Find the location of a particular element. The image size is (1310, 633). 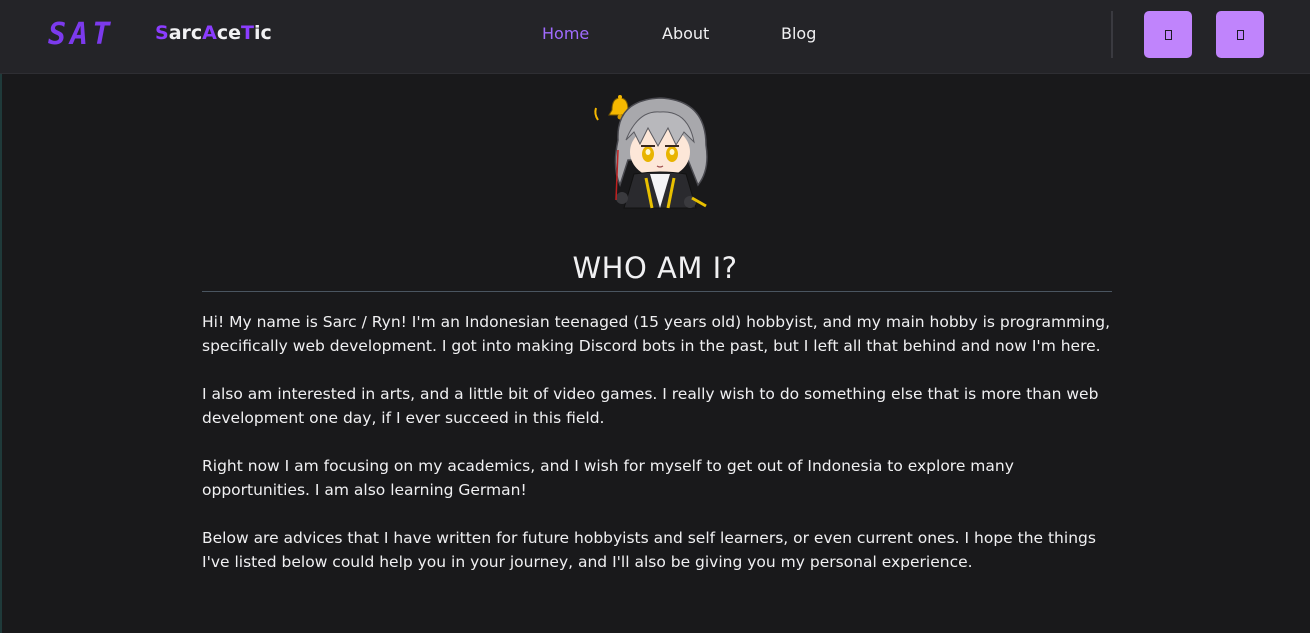

brand-part: ce is located at coordinates (229, 33).